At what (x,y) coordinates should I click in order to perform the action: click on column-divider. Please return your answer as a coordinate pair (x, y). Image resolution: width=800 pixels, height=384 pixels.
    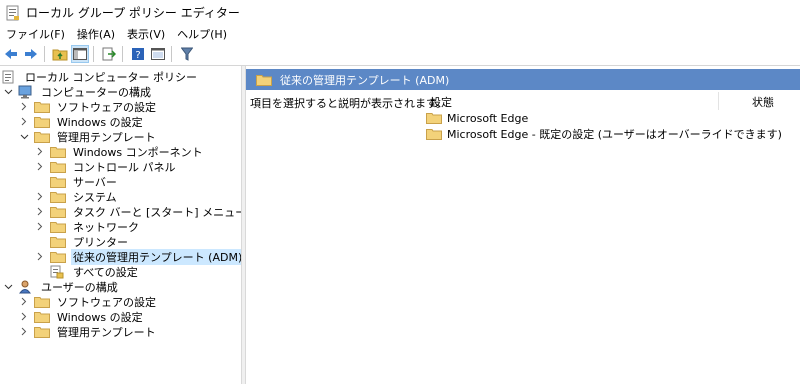
    Looking at the image, I should click on (718, 101).